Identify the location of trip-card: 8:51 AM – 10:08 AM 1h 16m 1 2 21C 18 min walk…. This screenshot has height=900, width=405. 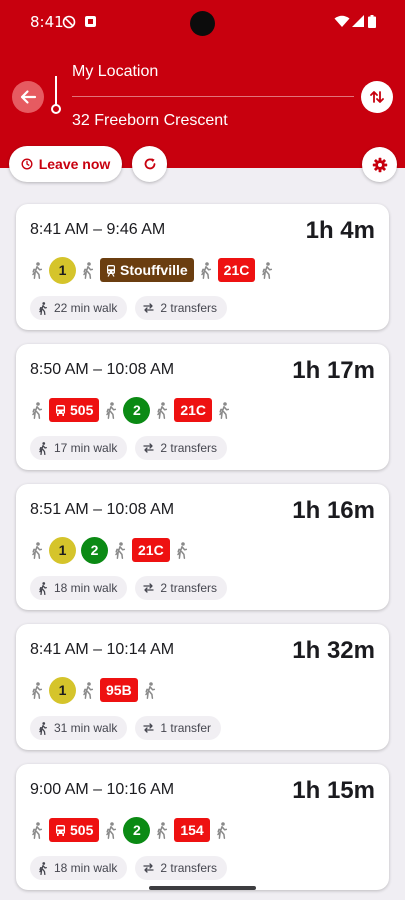
(202, 547).